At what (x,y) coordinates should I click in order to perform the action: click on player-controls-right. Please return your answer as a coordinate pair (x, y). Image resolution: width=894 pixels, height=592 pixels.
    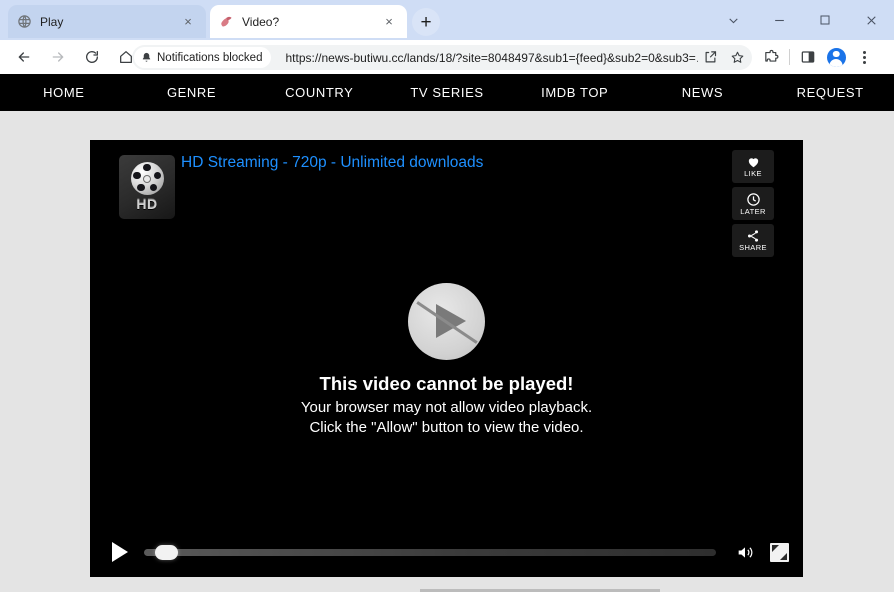
    Looking at the image, I should click on (761, 552).